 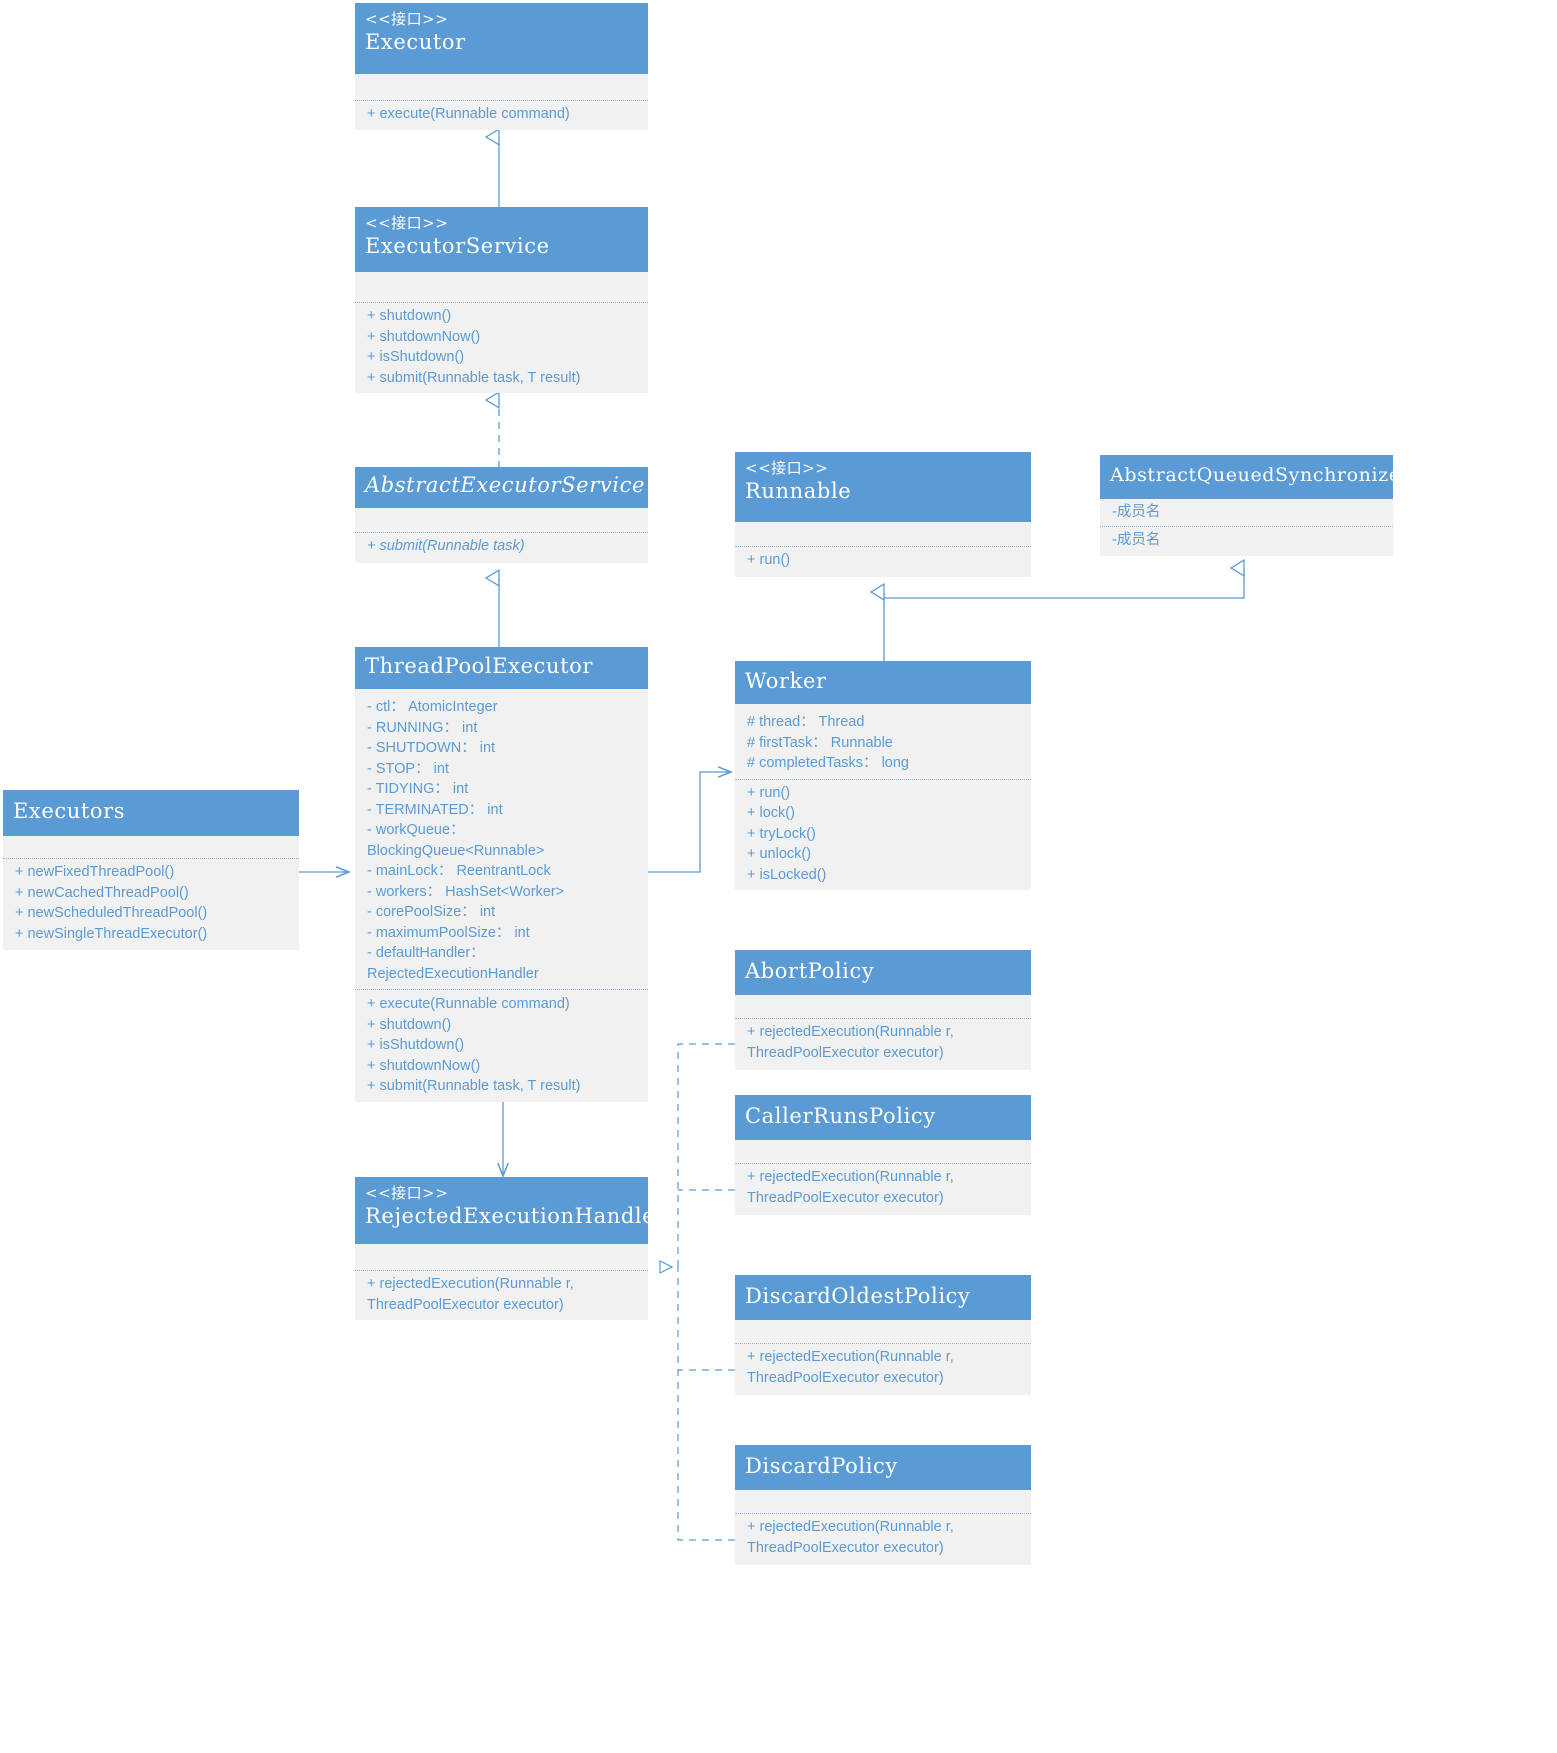 I want to click on class-header-rejected-execution-handler: <<接口>> RejectedExecutionHandler, so click(x=510, y=1210).